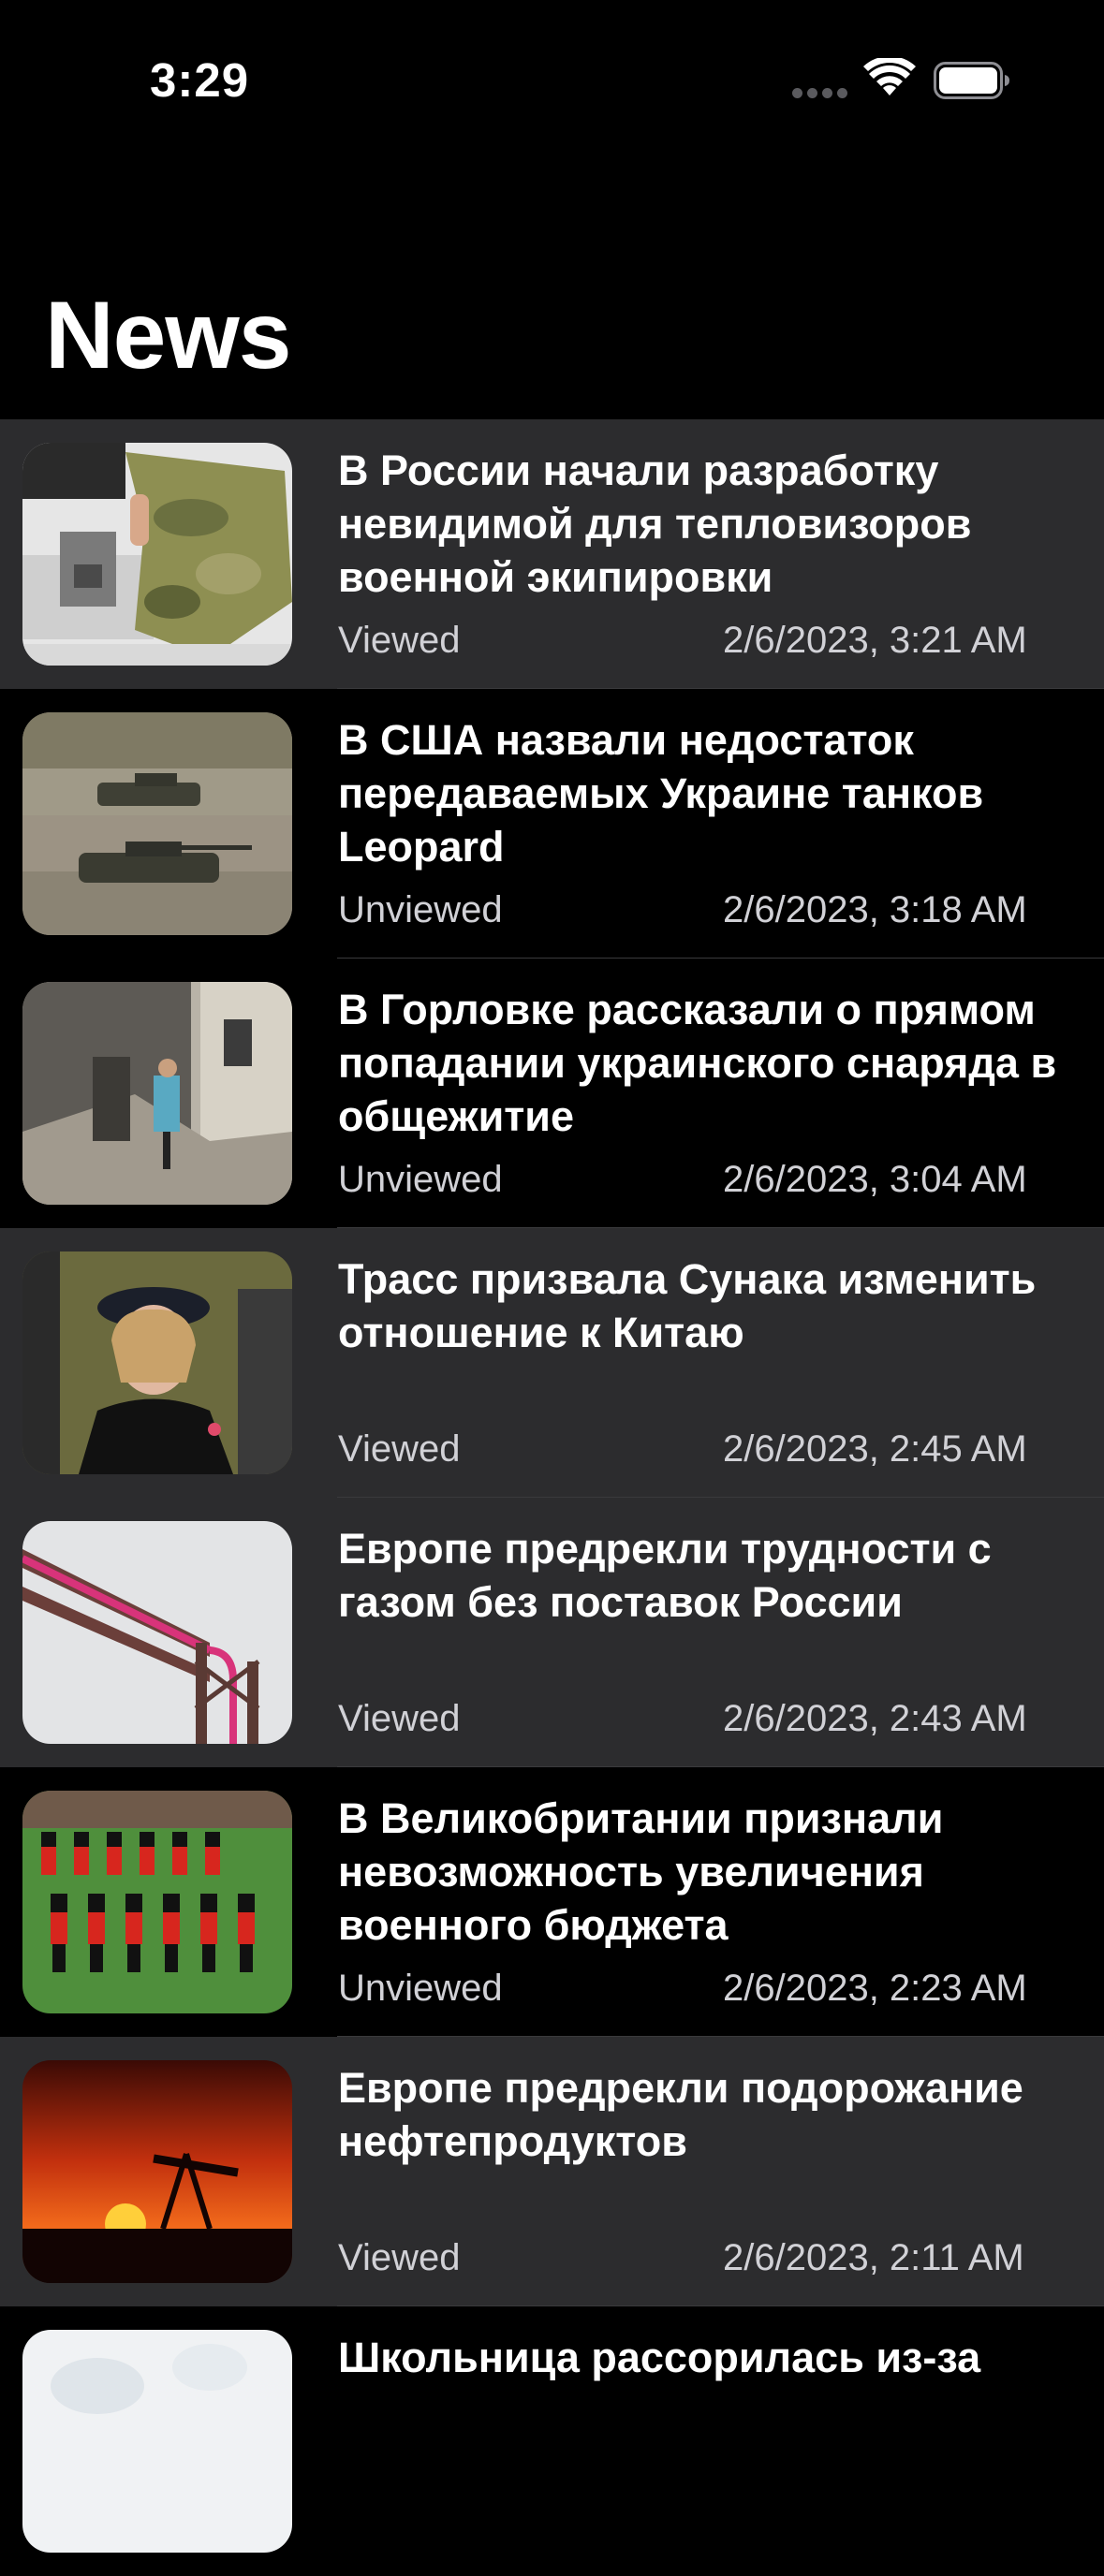 The image size is (1104, 2576). Describe the element at coordinates (875, 640) in the screenshot. I see `news-date: 2/6/2023, 3:21 AM` at that location.